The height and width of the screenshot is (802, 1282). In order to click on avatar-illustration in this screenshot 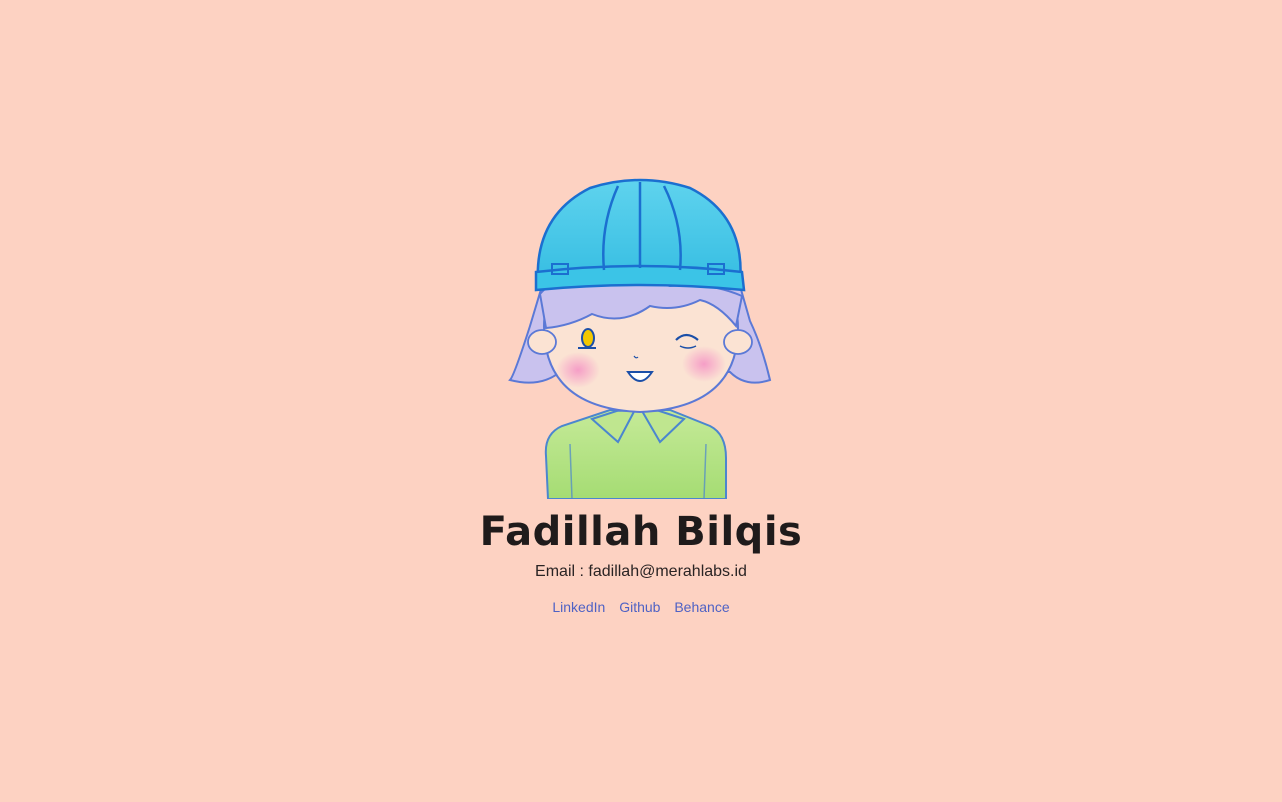, I will do `click(640, 337)`.